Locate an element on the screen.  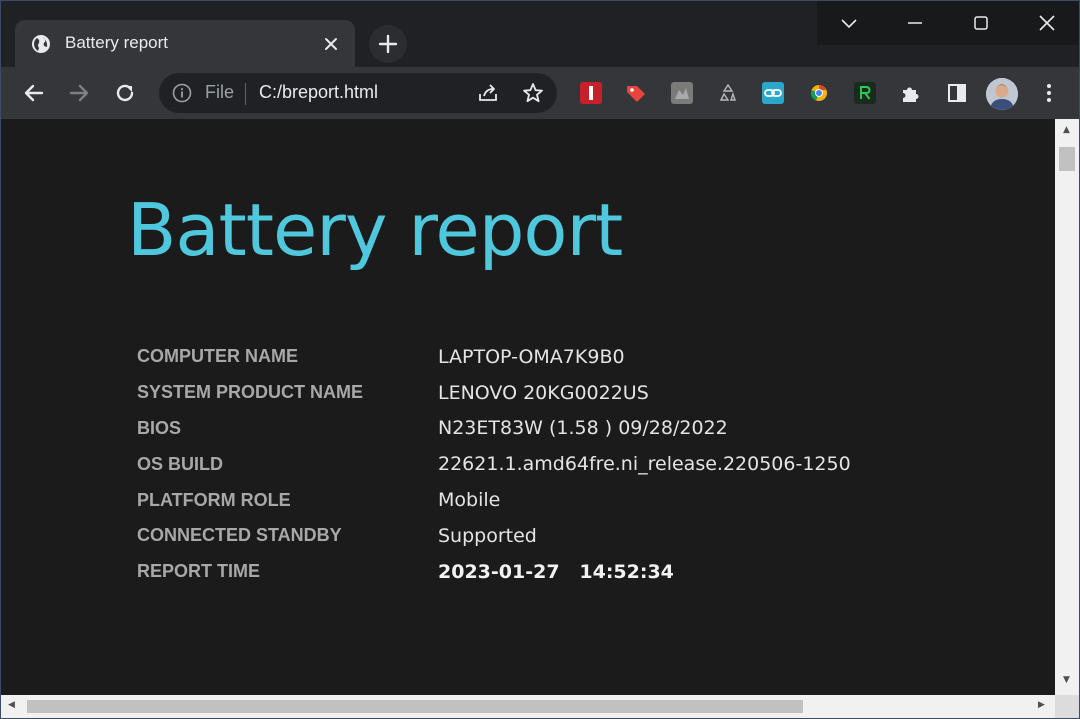
extension-chrome-icon is located at coordinates (819, 93).